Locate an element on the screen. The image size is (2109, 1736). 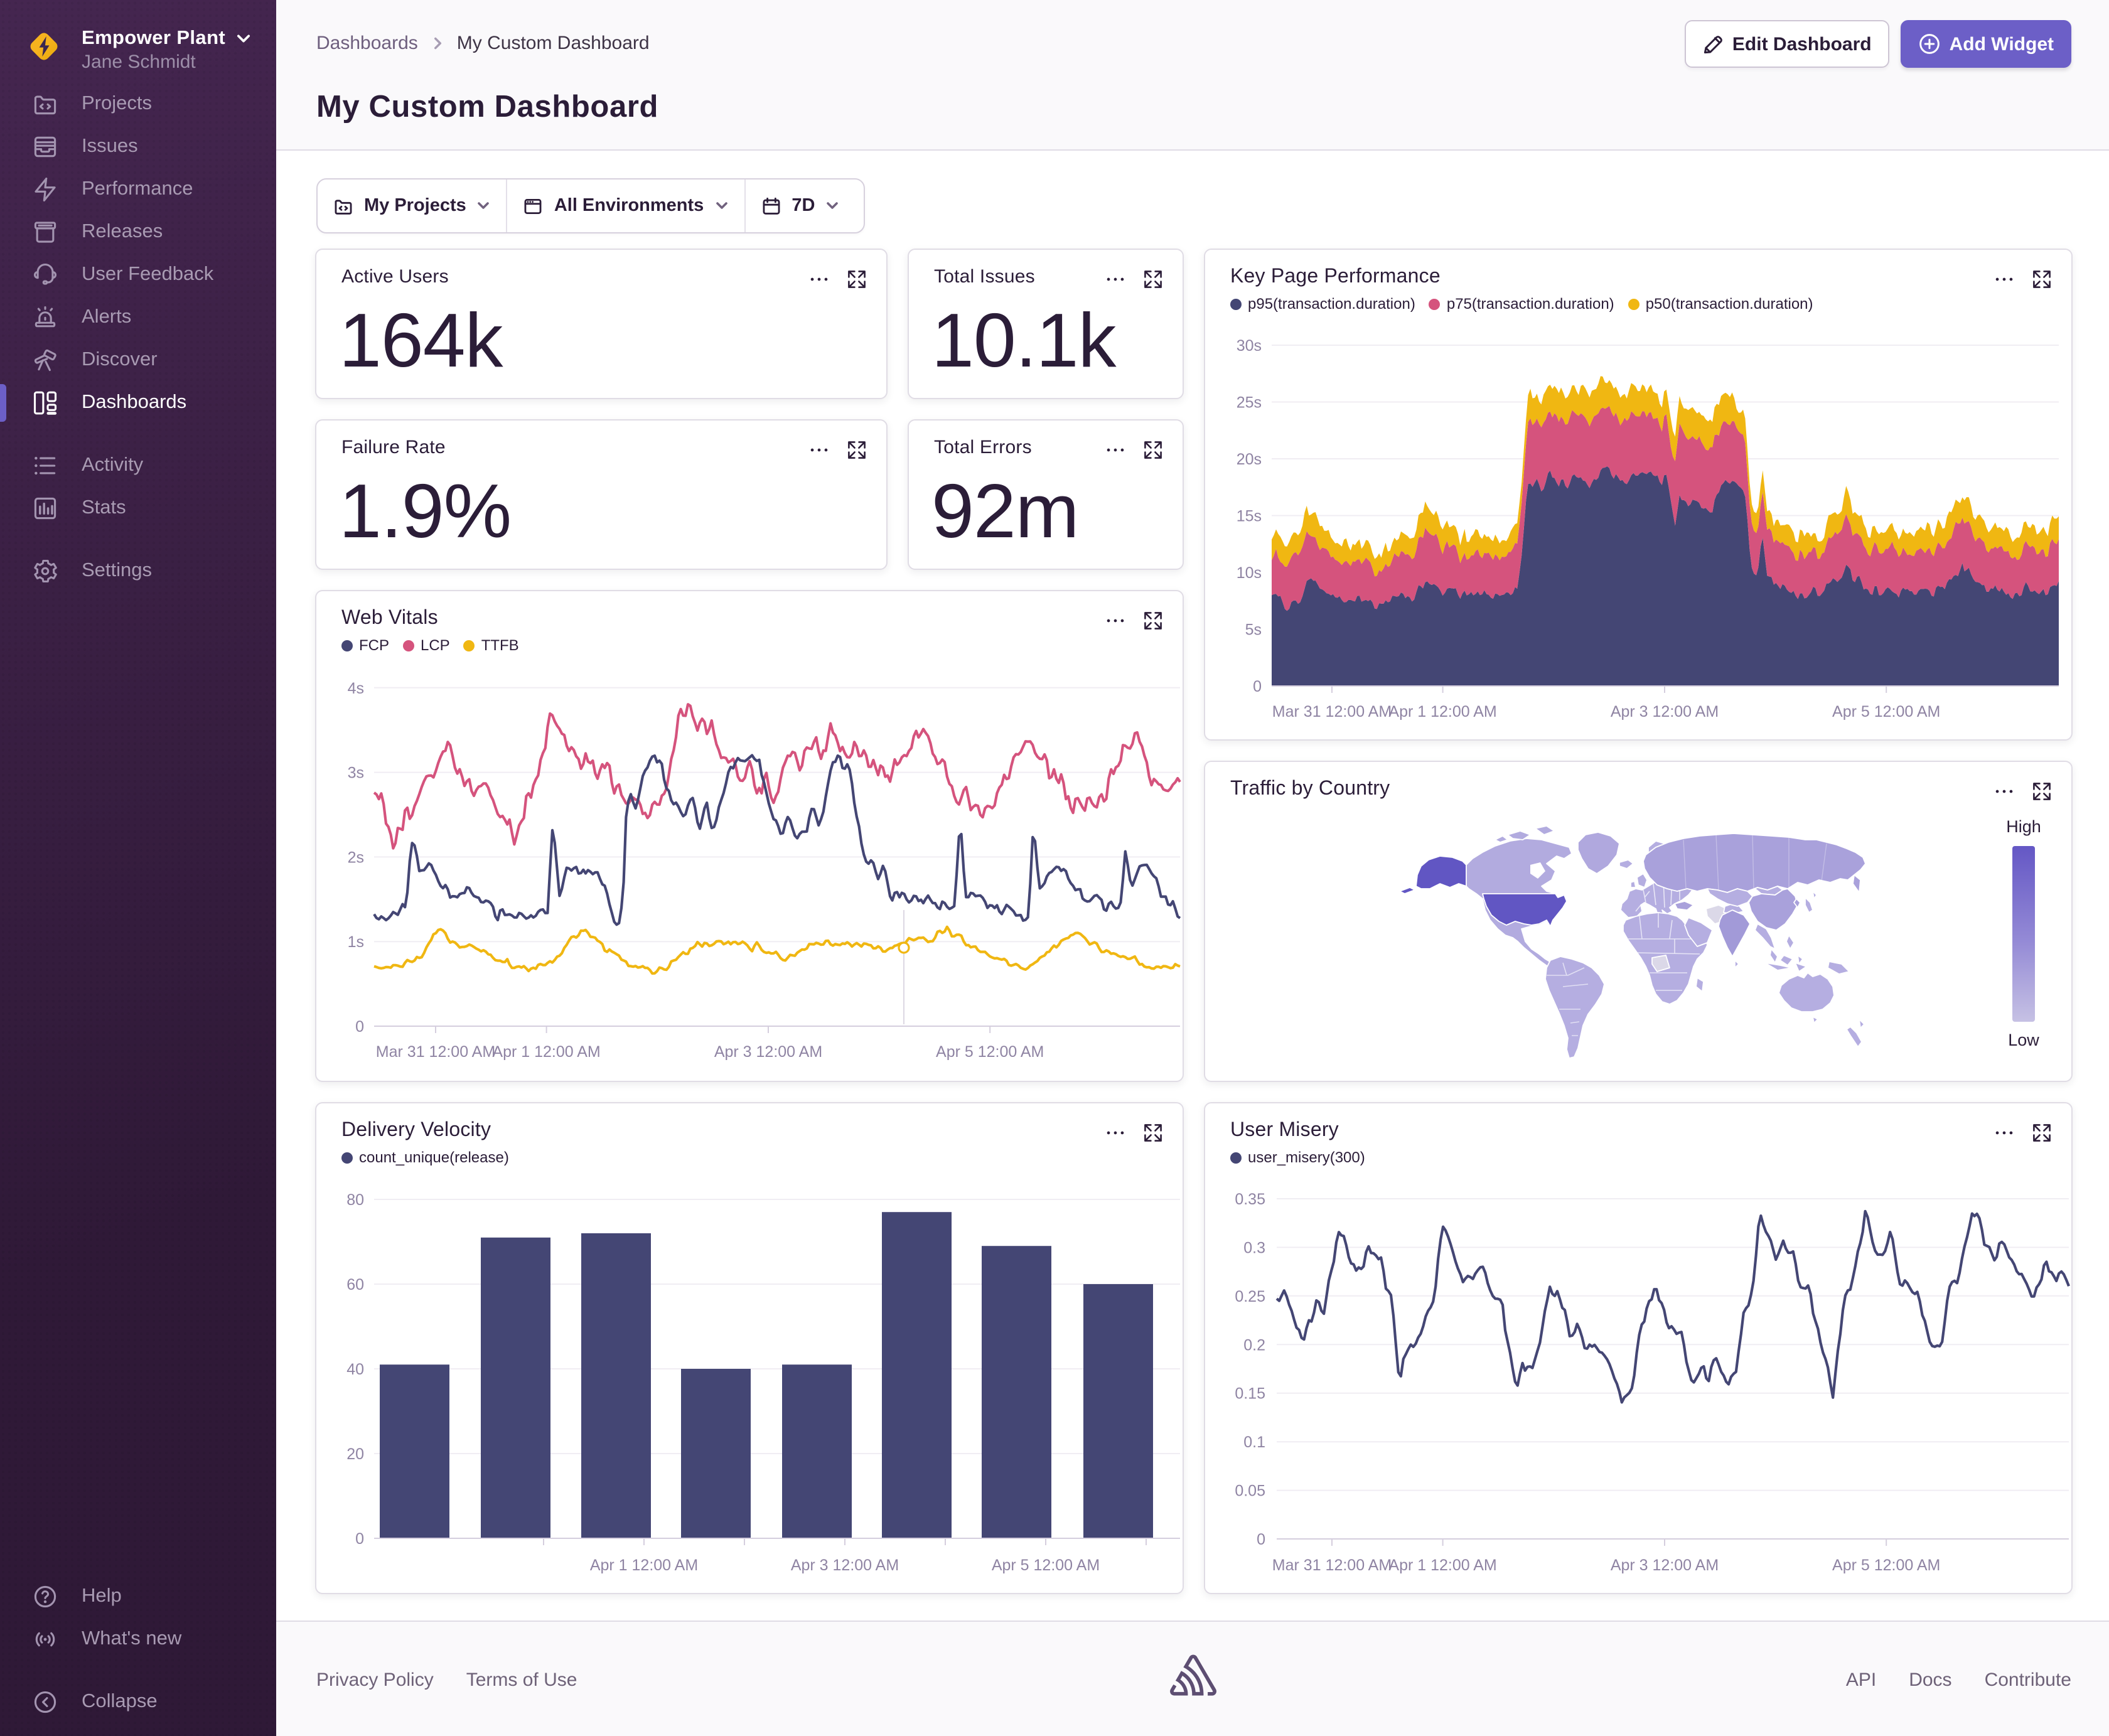
svg-text: High is located at coordinates (2023, 826).